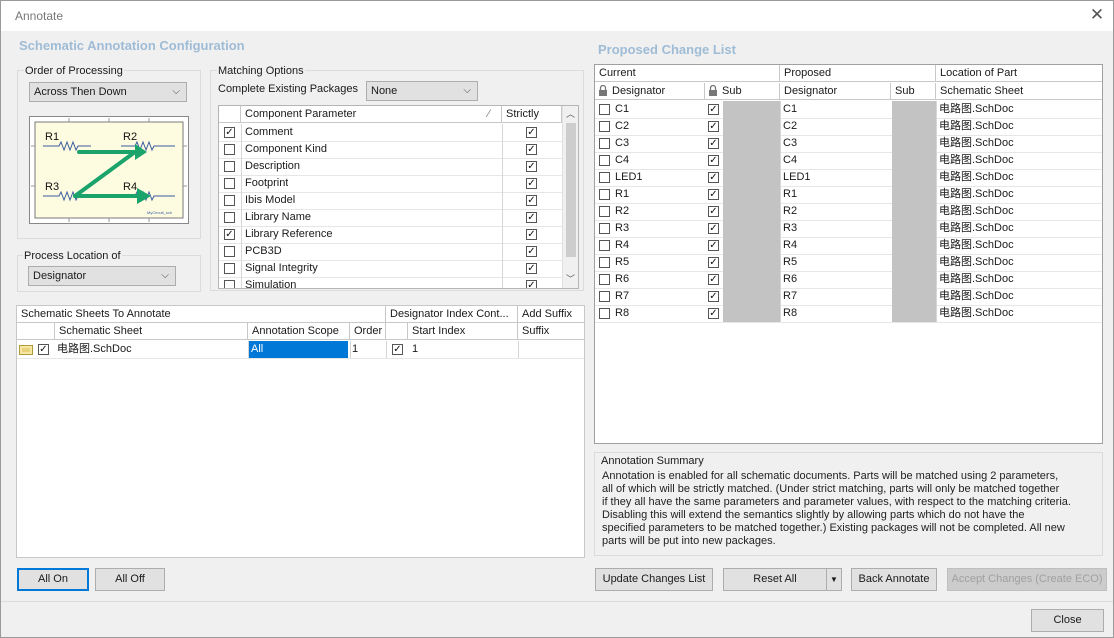  Describe the element at coordinates (422, 91) in the screenshot. I see `complete-packages-select: None ⌵` at that location.